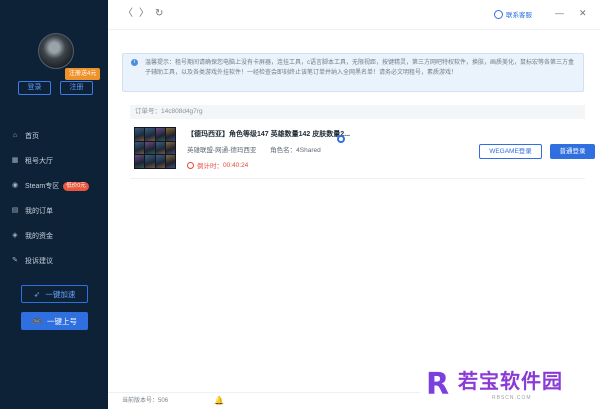  Describe the element at coordinates (37, 321) in the screenshot. I see `gamepad-icon: 🎮` at that location.